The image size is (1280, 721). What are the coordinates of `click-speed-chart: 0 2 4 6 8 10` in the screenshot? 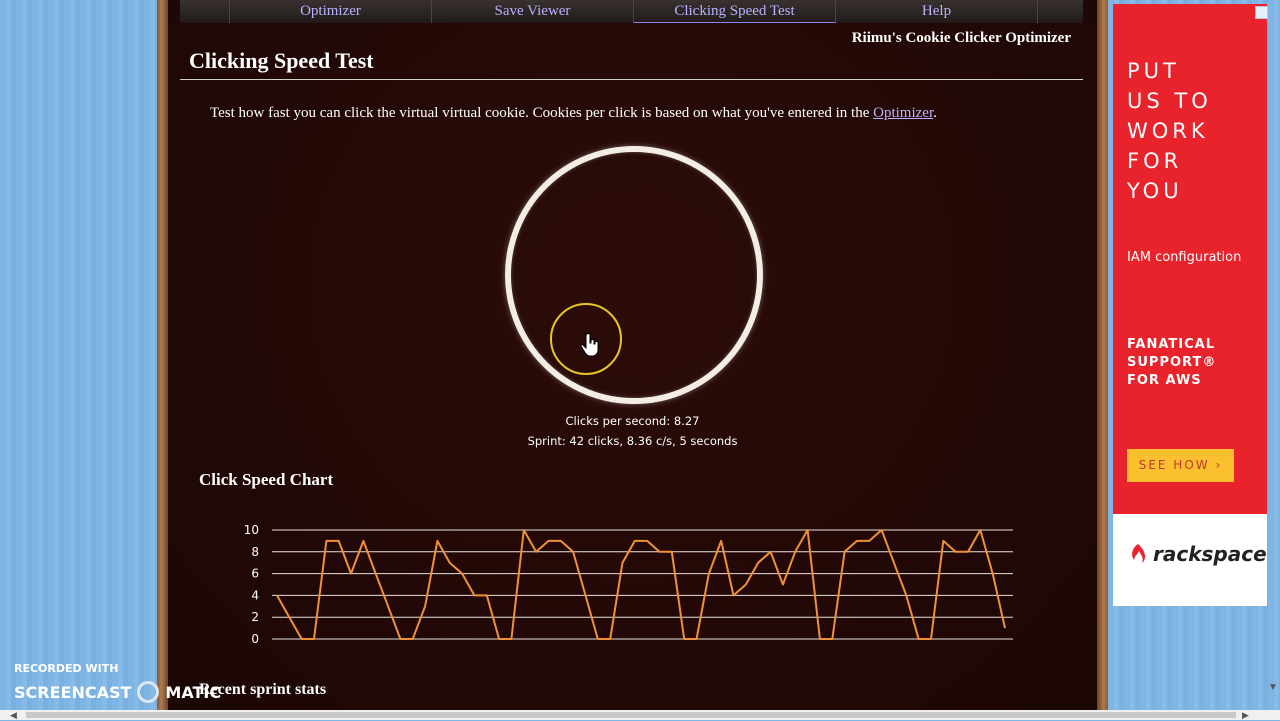 It's located at (628, 584).